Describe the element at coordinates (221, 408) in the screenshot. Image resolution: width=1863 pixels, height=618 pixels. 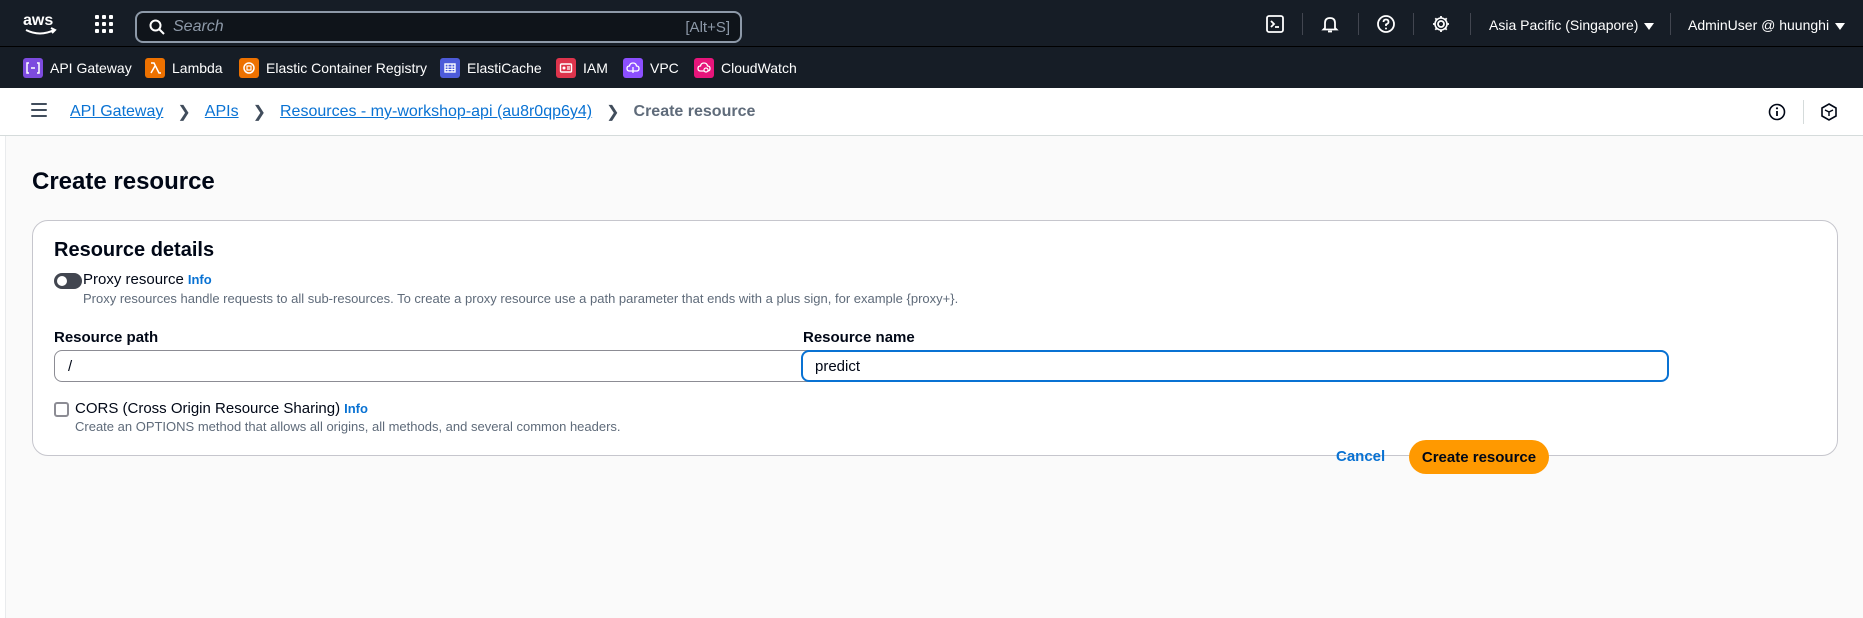
I see `cors-label: CORS (Cross Origin Resource Sharing) Info` at that location.